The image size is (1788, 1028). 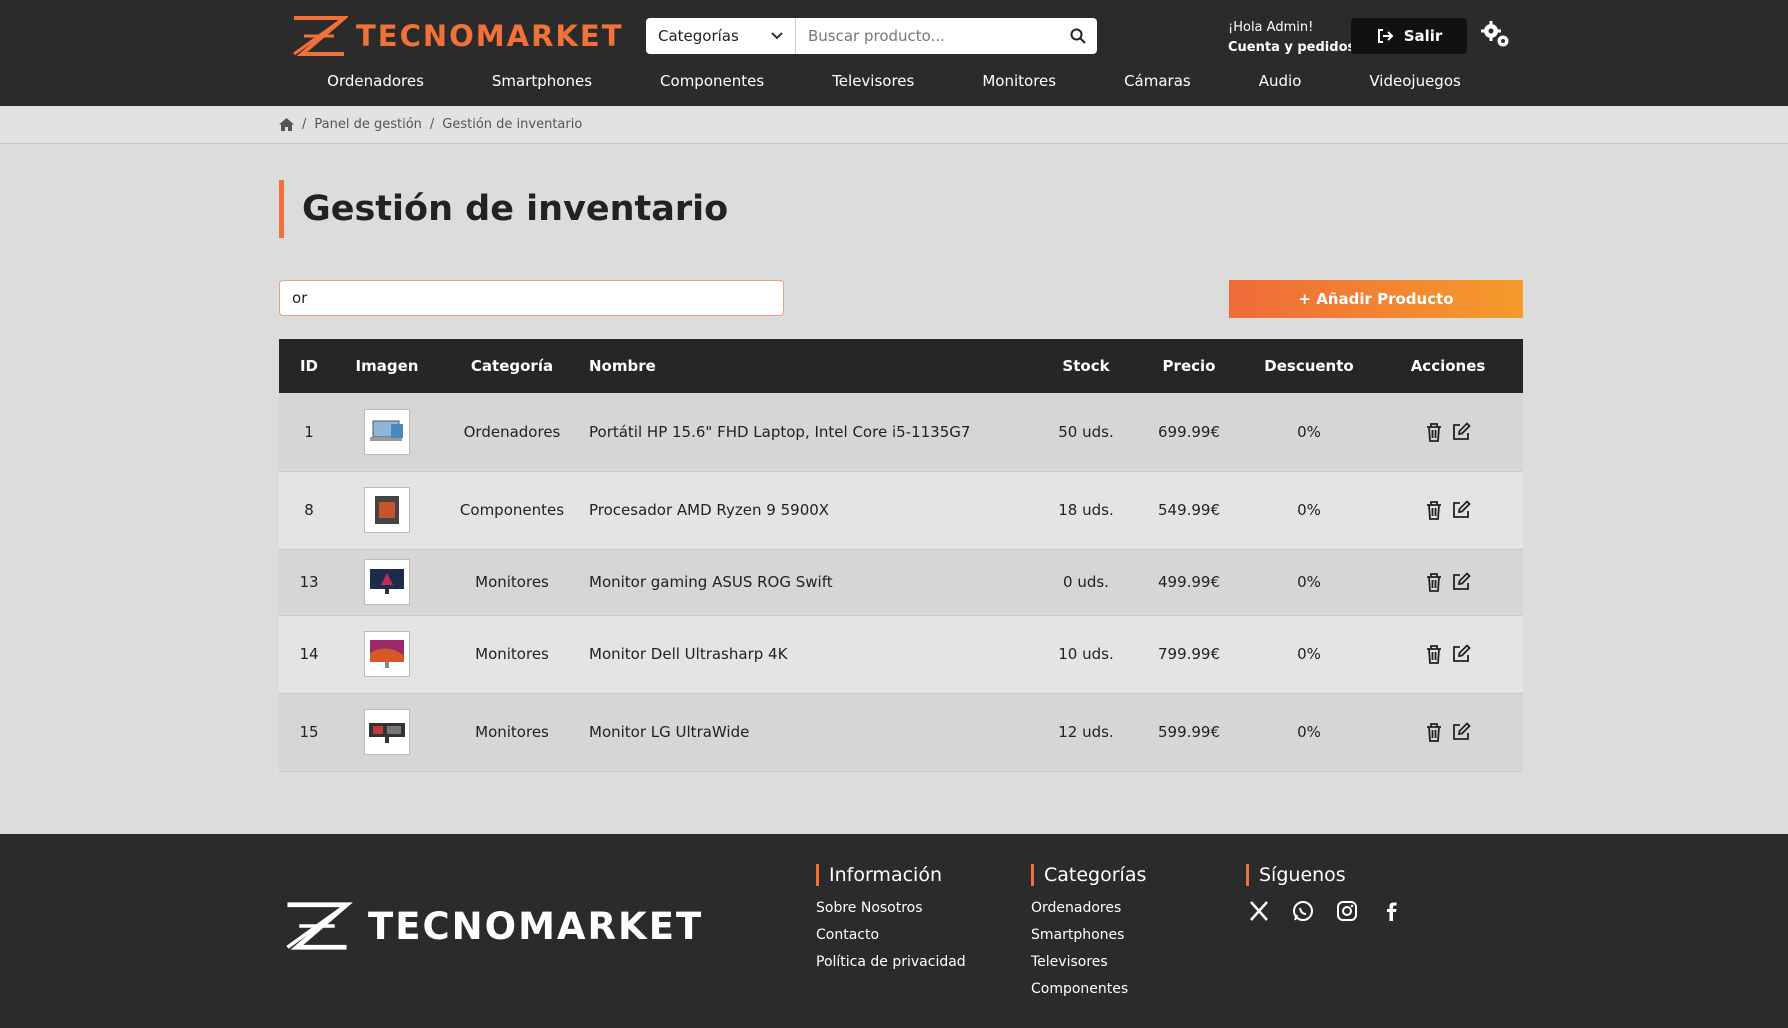 I want to click on footer-cat-ordenadores: Ordenadores, so click(x=1088, y=908).